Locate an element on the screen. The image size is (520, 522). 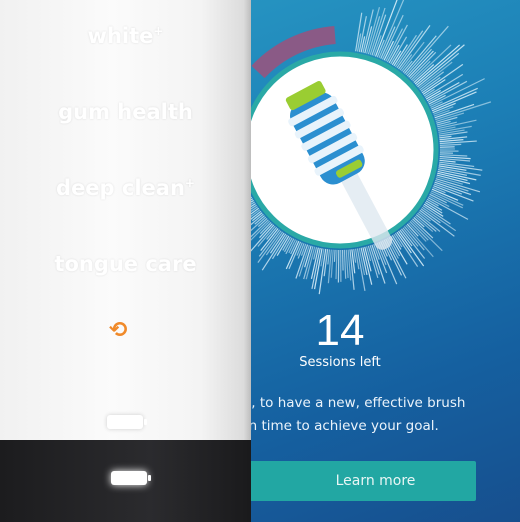
mode-tongue-care: tongue care is located at coordinates (125, 264).